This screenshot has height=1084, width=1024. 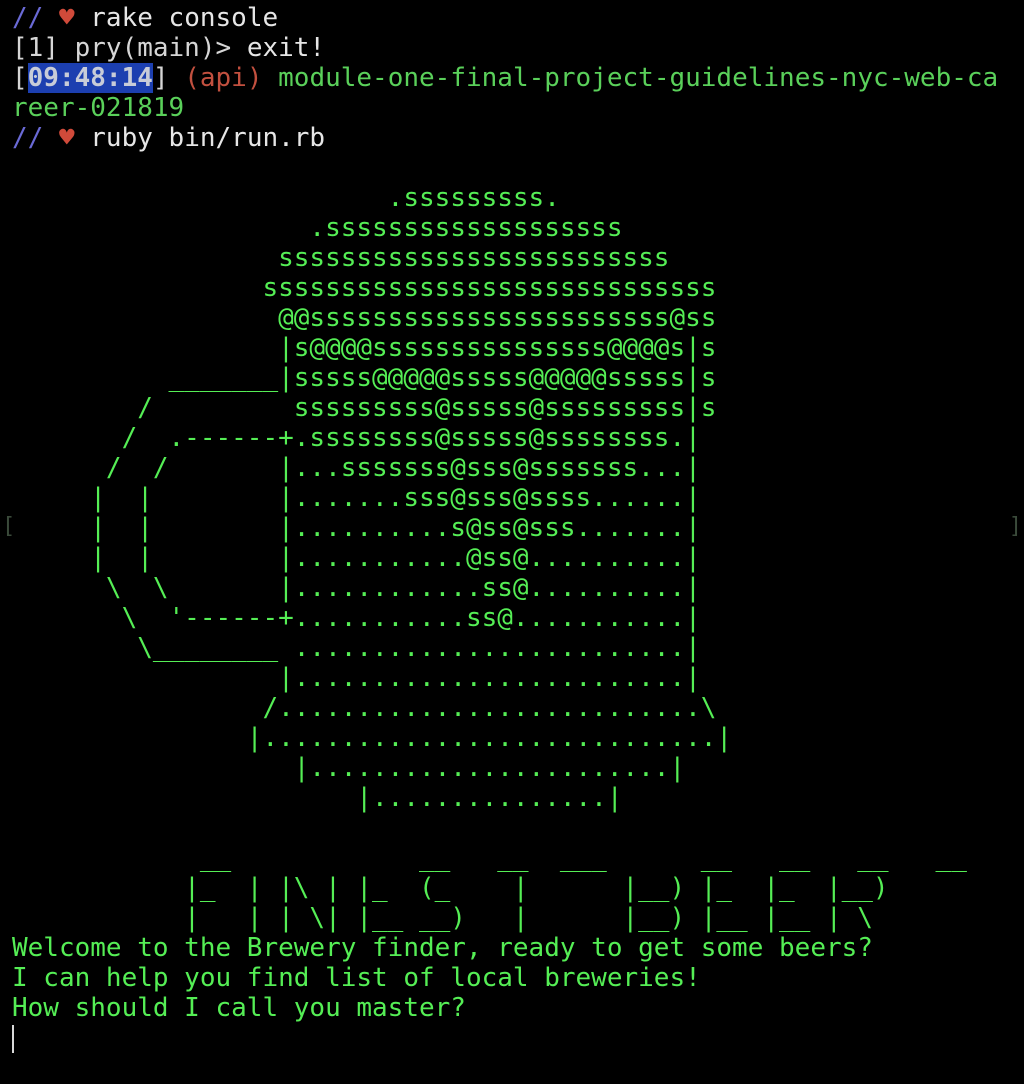 What do you see at coordinates (122, 48) in the screenshot?
I see `pry-prompt: [1] pry(main)>` at bounding box center [122, 48].